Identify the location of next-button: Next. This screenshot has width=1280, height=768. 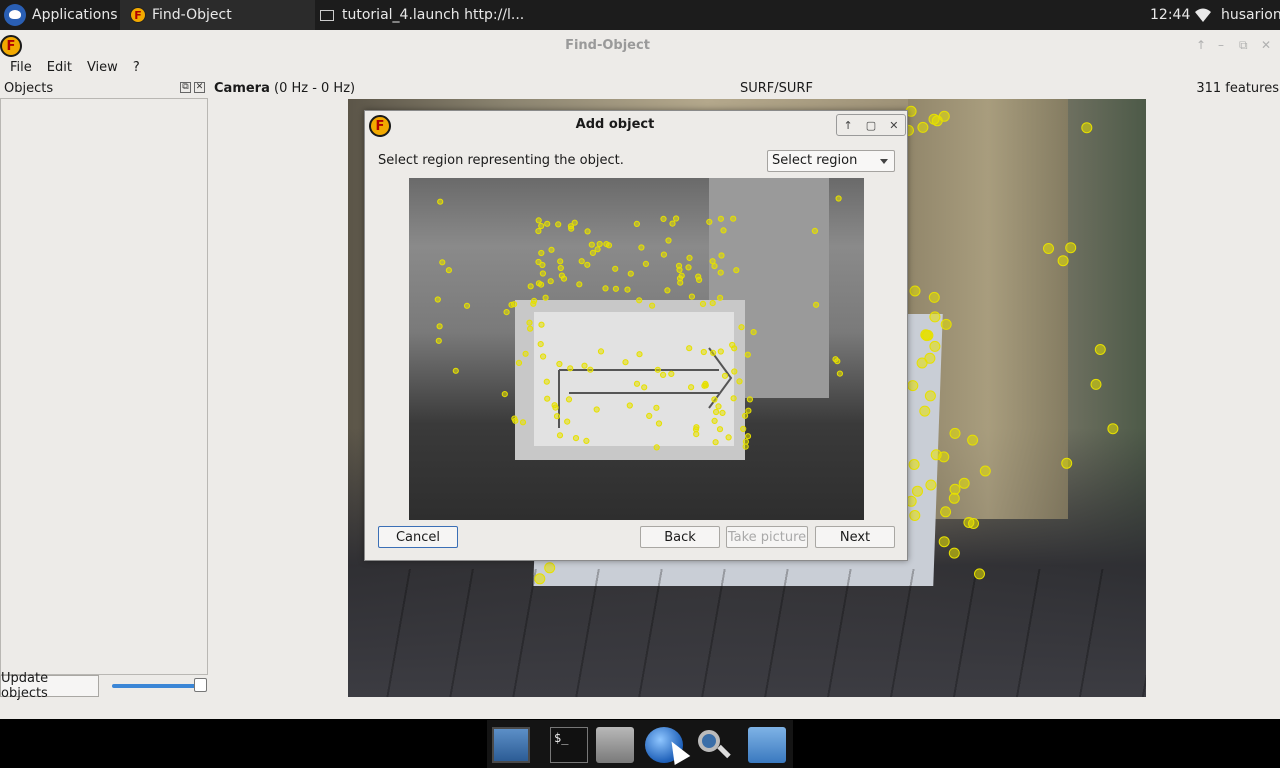
(855, 537).